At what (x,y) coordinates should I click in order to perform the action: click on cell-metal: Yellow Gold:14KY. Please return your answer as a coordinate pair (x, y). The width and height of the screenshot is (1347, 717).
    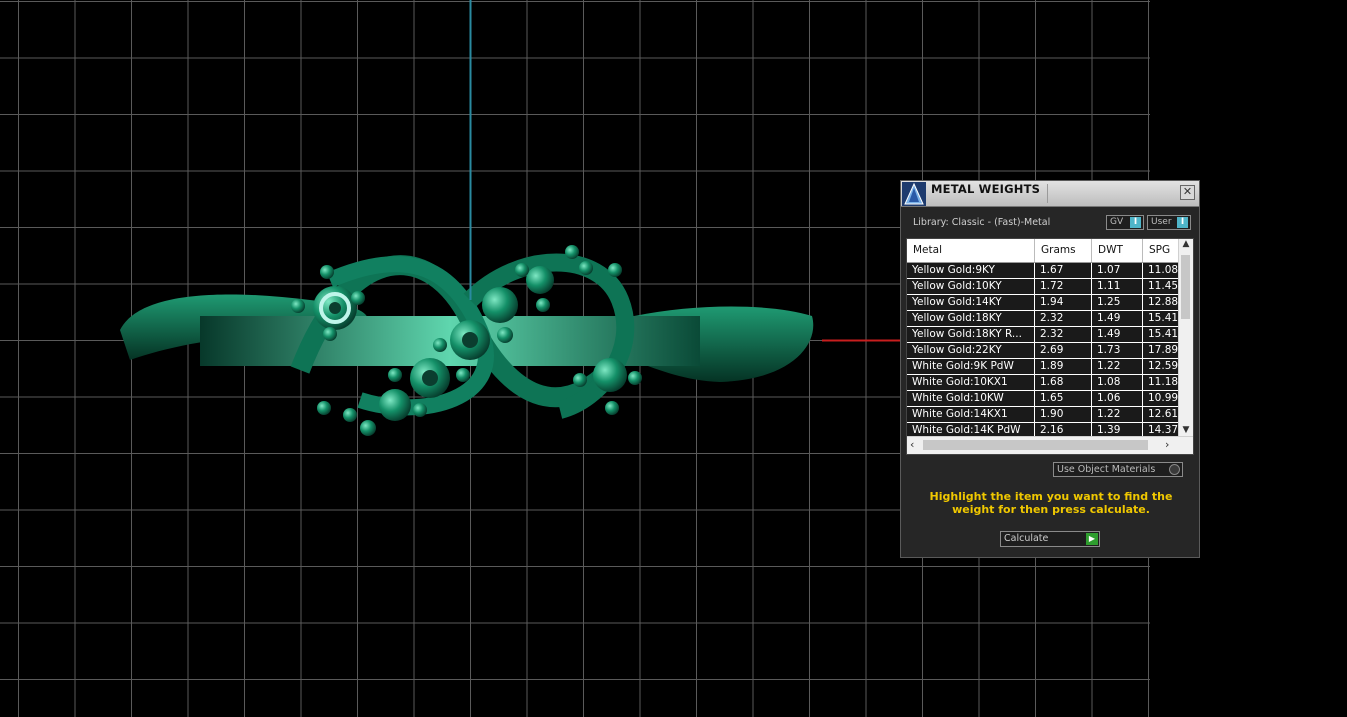
    Looking at the image, I should click on (971, 303).